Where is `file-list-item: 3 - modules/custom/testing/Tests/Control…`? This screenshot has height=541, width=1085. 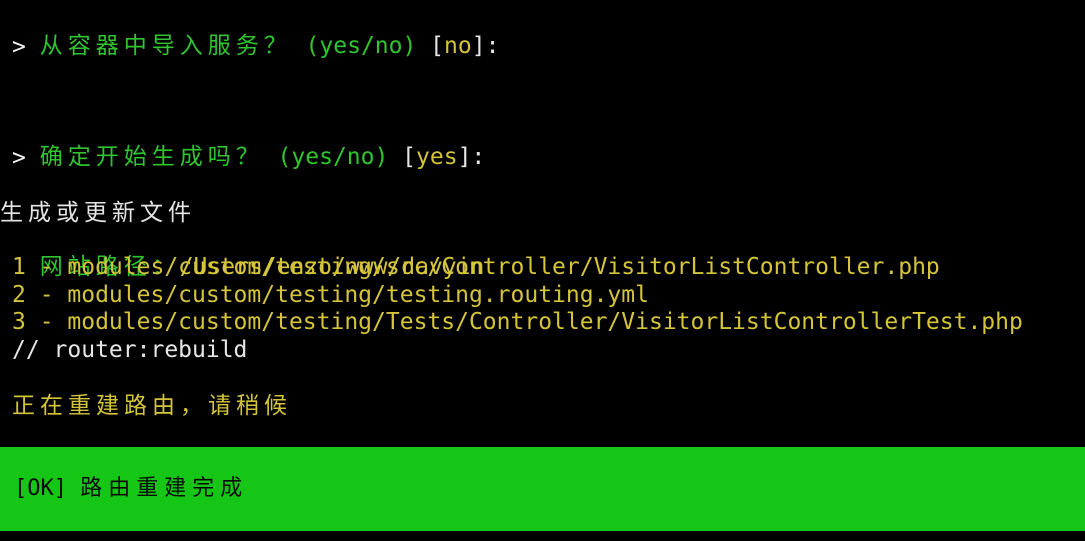 file-list-item: 3 - modules/custom/testing/Tests/Control… is located at coordinates (517, 322).